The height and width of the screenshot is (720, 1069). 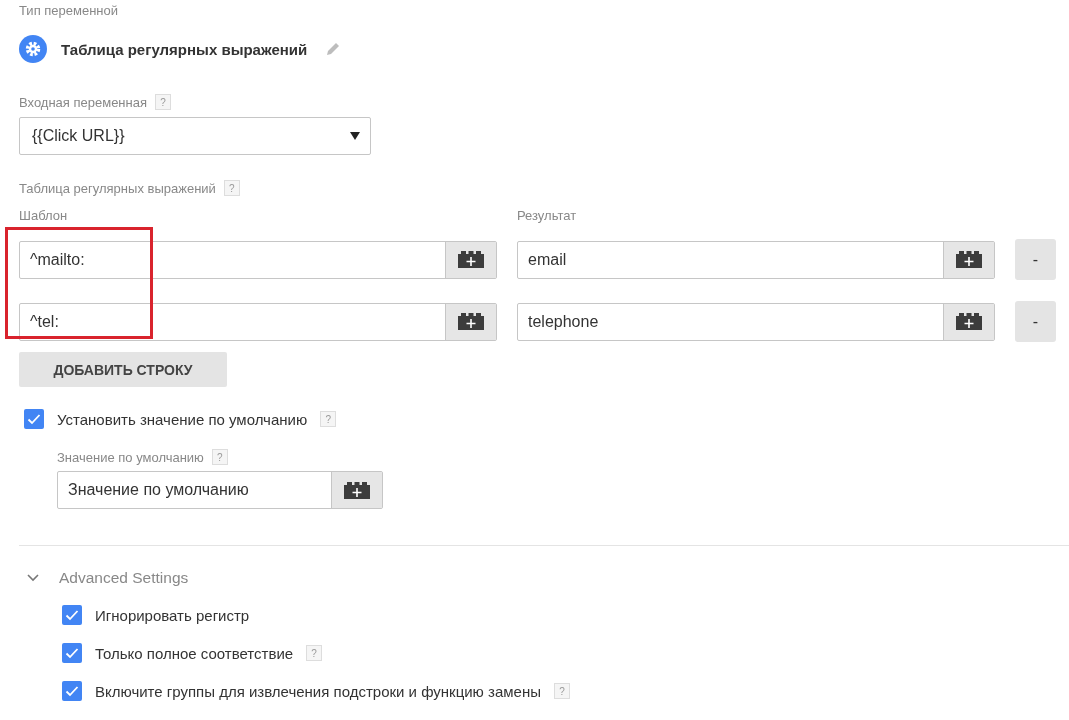 What do you see at coordinates (355, 136) in the screenshot?
I see `dropdown-arrow-icon` at bounding box center [355, 136].